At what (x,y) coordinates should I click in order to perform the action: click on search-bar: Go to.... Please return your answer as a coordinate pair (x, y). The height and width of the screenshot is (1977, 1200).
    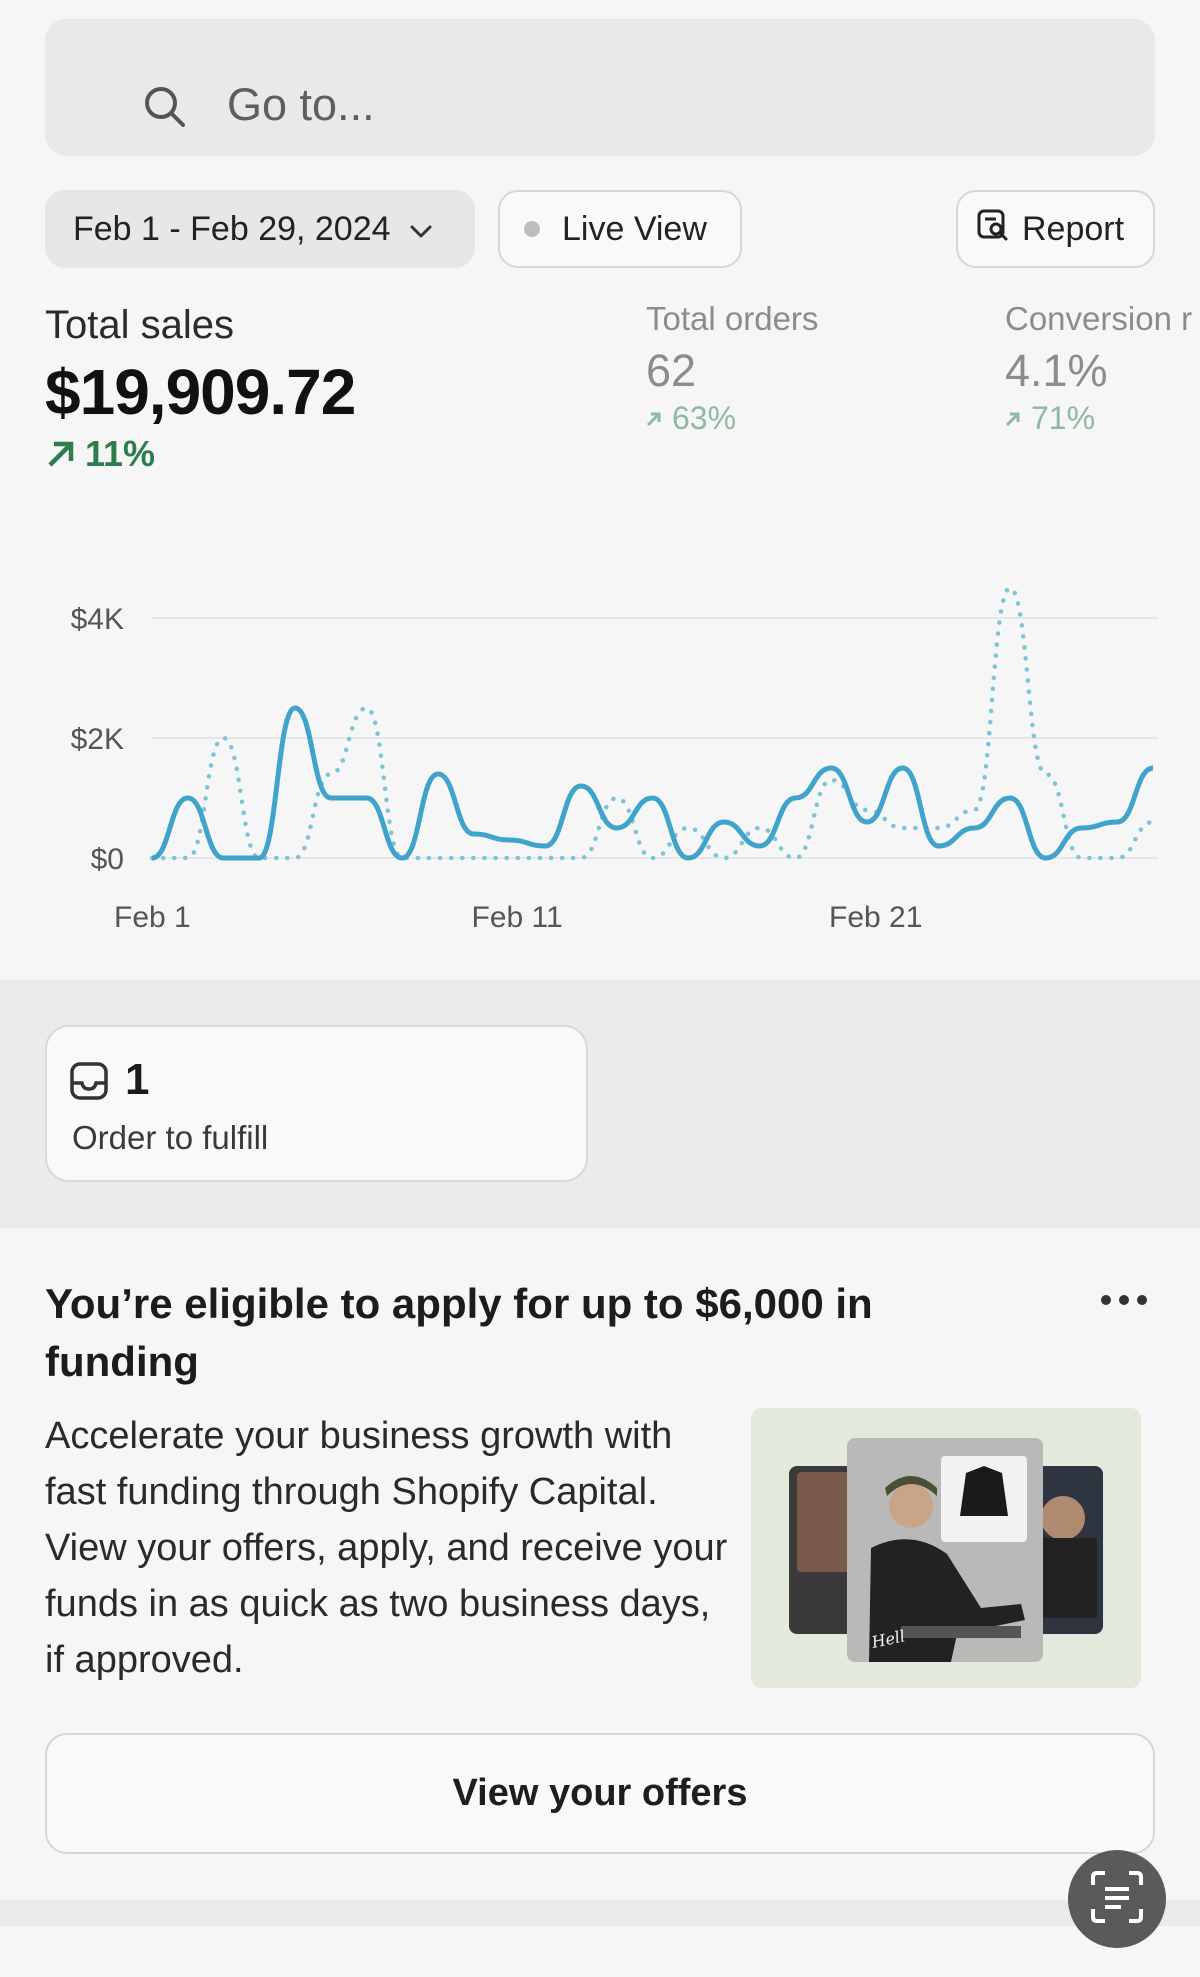
    Looking at the image, I should click on (600, 87).